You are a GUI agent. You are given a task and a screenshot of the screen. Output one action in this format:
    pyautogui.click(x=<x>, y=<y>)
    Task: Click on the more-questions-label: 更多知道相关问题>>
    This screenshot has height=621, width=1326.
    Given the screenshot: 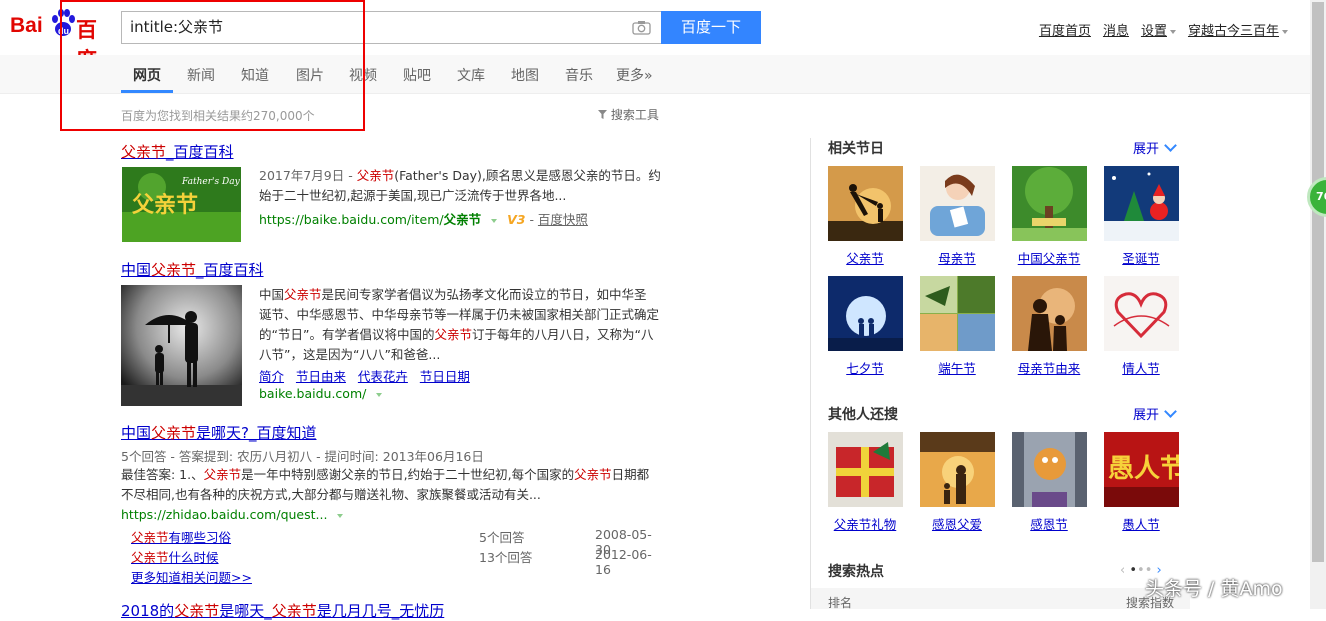 What is the action you would take?
    pyautogui.click(x=191, y=577)
    